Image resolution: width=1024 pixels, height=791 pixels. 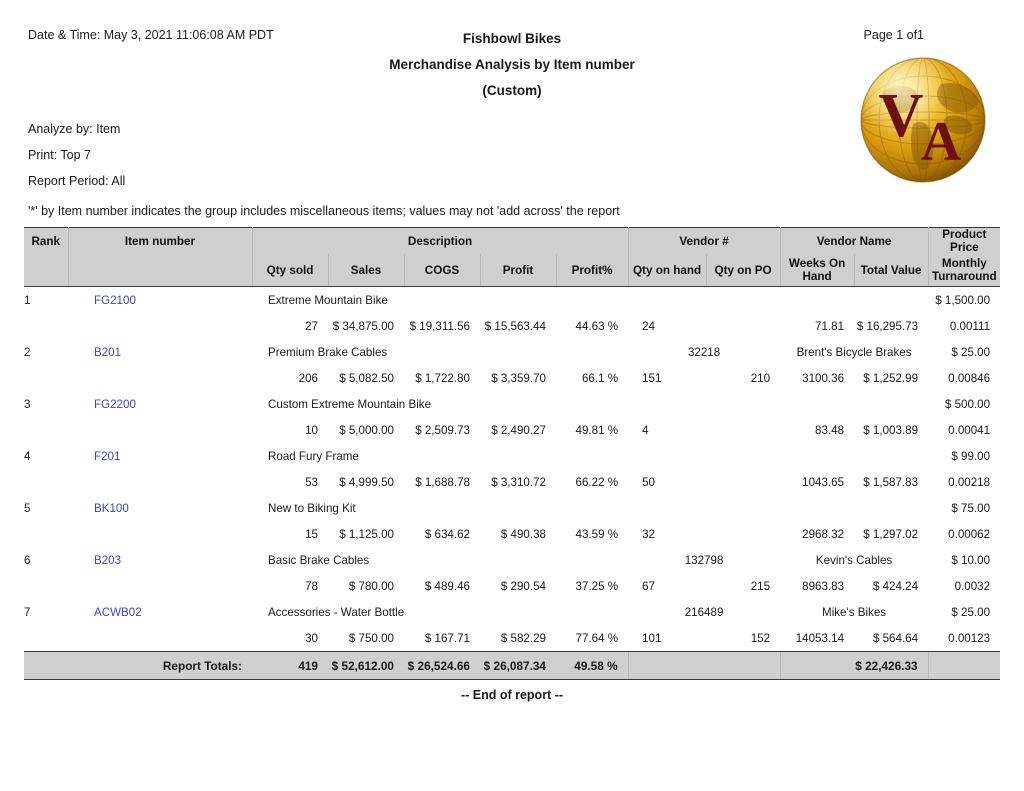 I want to click on cell-rank: 4, so click(x=27, y=456).